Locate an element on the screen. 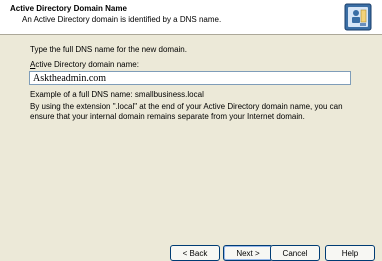 Image resolution: width=382 pixels, height=261 pixels. next-button: Next > is located at coordinates (248, 253).